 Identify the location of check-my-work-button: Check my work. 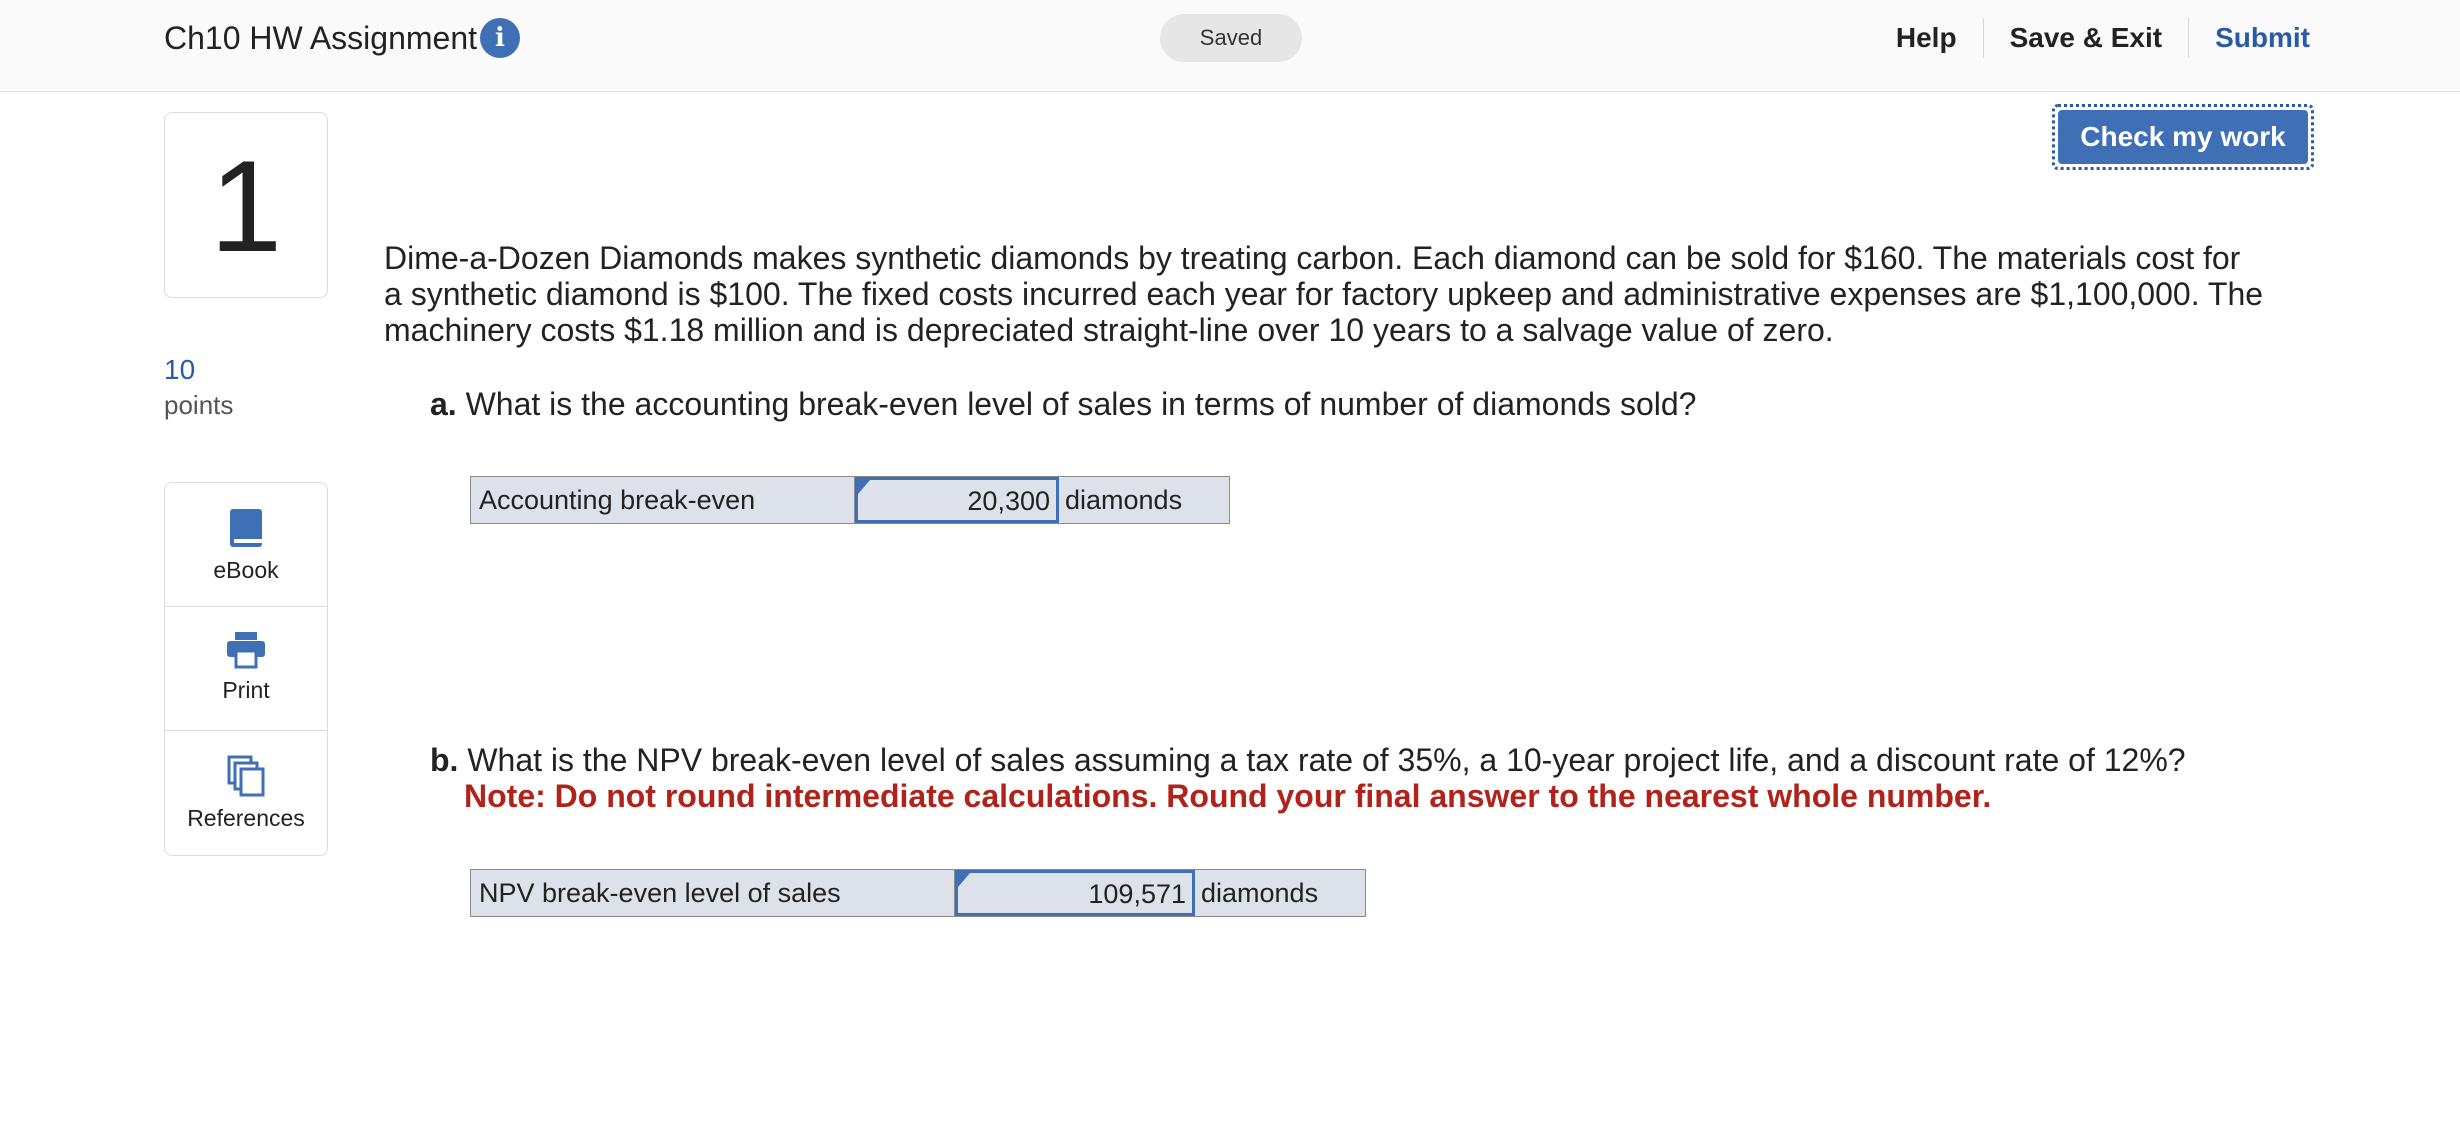
(2183, 137).